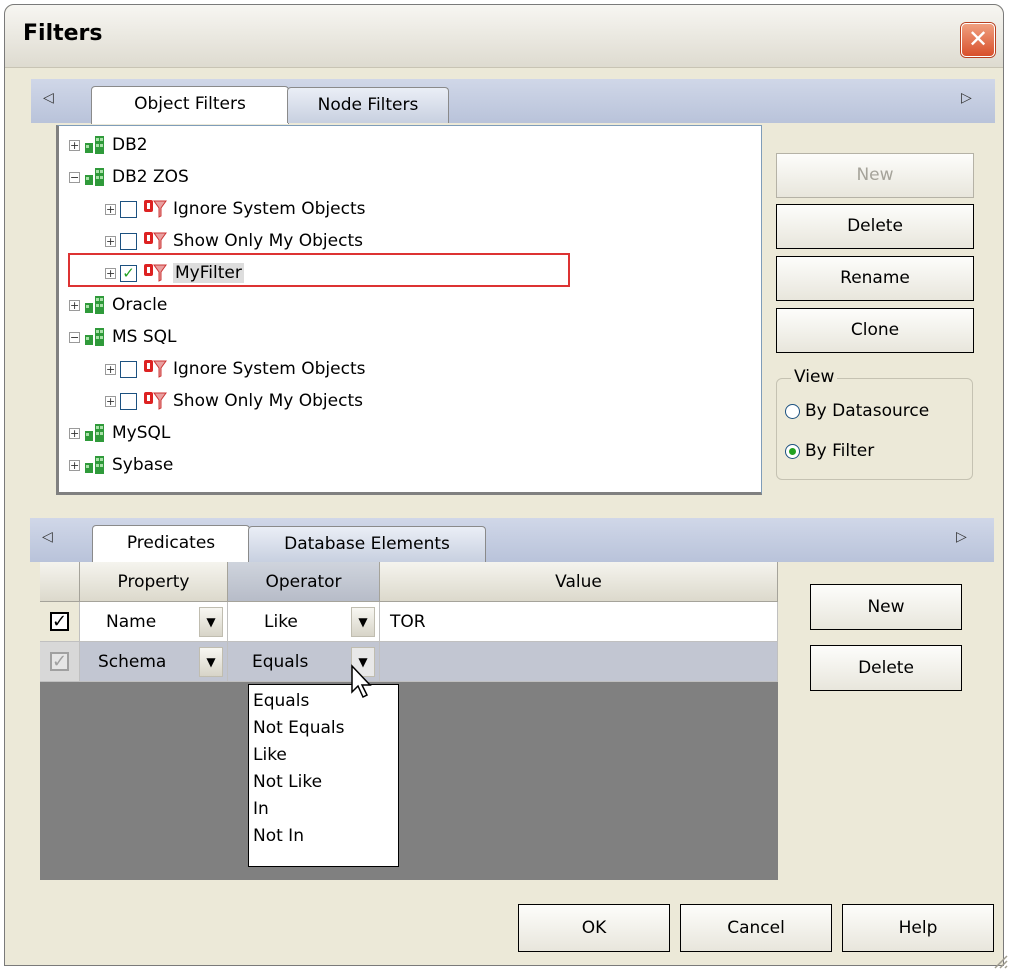 This screenshot has width=1011, height=972. Describe the element at coordinates (323, 728) in the screenshot. I see `dropdown-option: Not Equals` at that location.